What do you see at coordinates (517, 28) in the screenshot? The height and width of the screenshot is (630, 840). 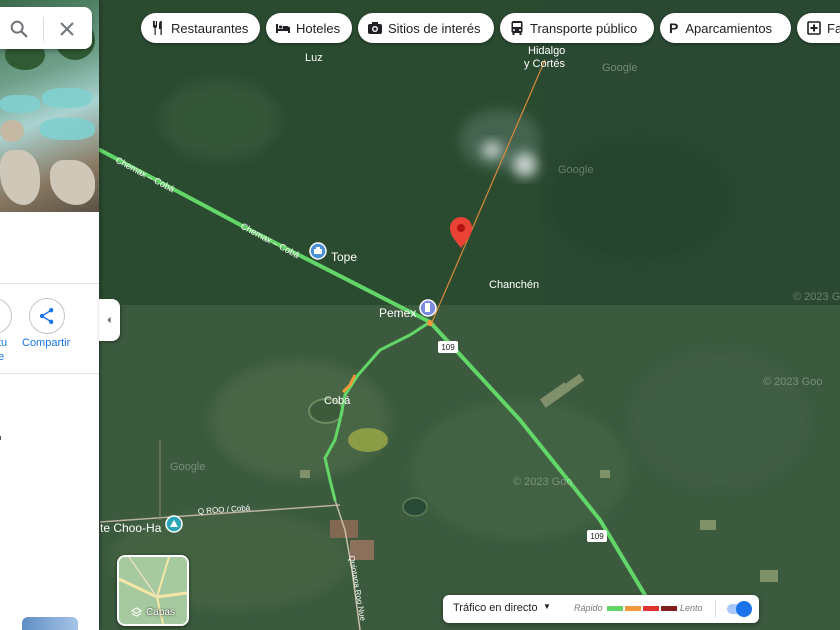 I see `bus-icon` at bounding box center [517, 28].